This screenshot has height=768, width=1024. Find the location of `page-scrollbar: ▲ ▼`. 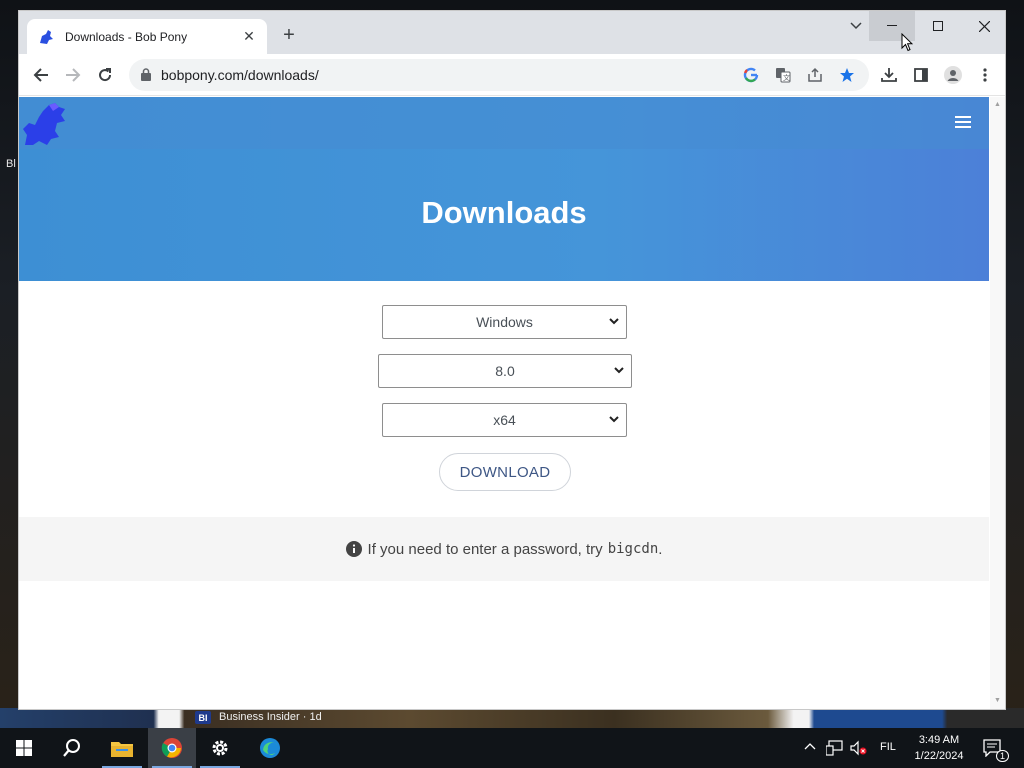

page-scrollbar: ▲ ▼ is located at coordinates (997, 403).